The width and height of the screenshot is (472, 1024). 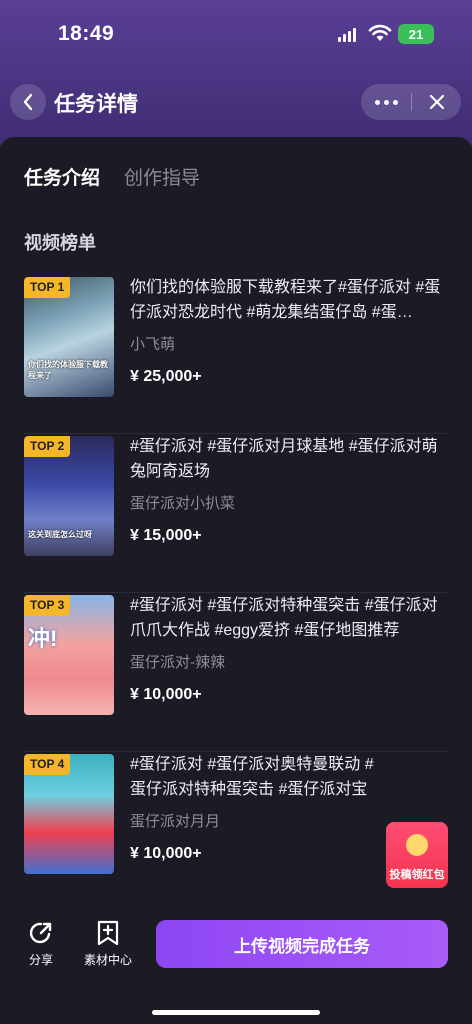 I want to click on video-thumbnail: TOP 4, so click(x=69, y=814).